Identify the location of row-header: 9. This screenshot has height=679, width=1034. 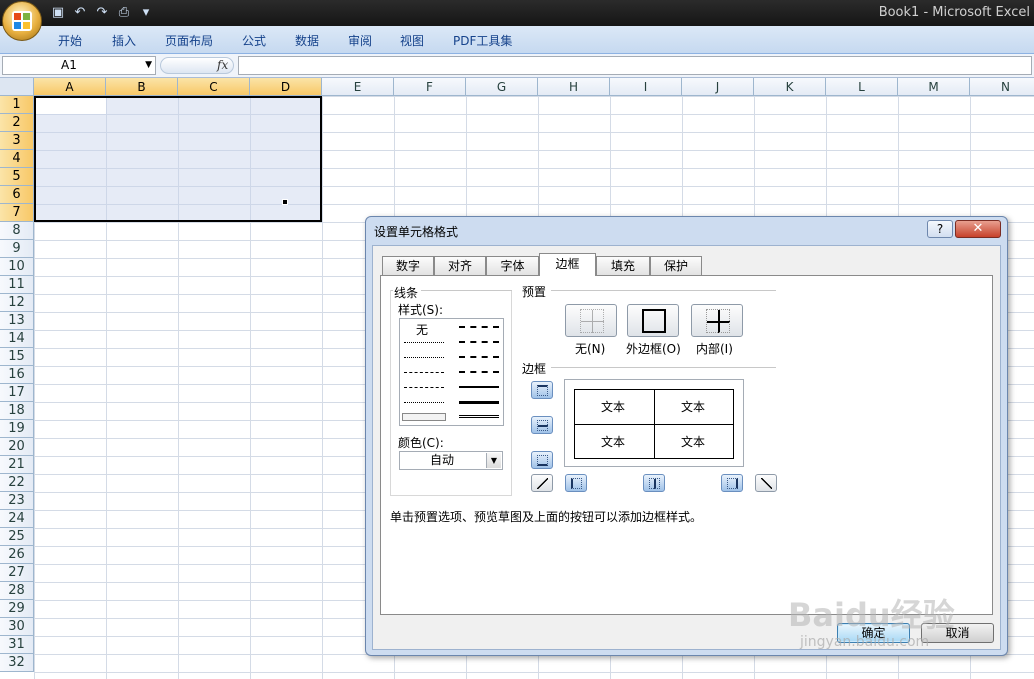
(17, 249).